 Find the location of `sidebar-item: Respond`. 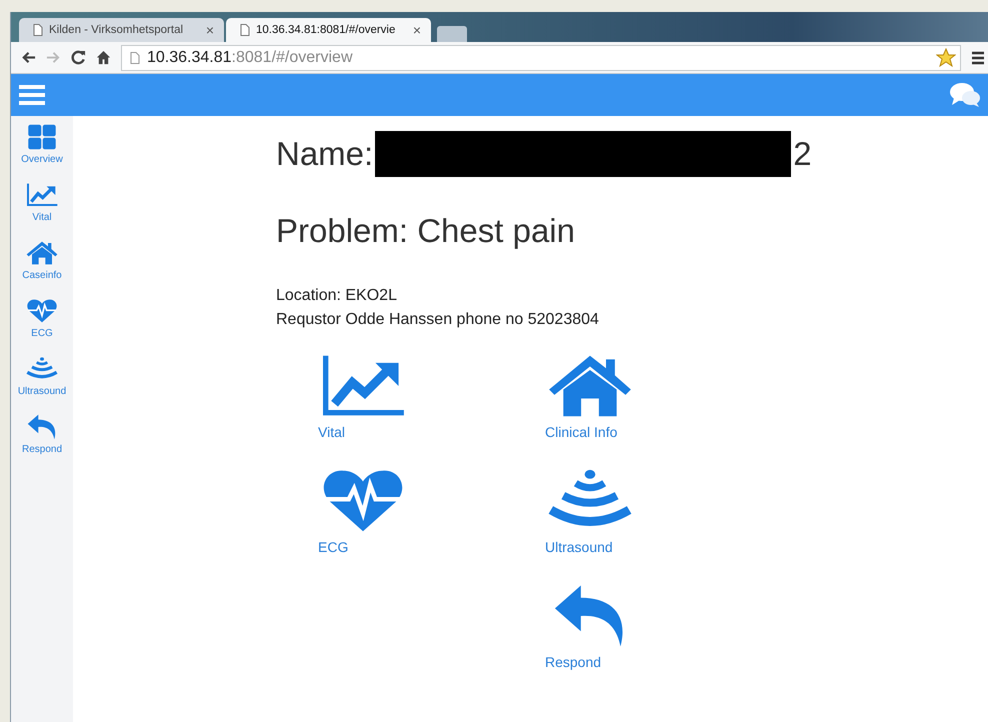

sidebar-item: Respond is located at coordinates (42, 439).